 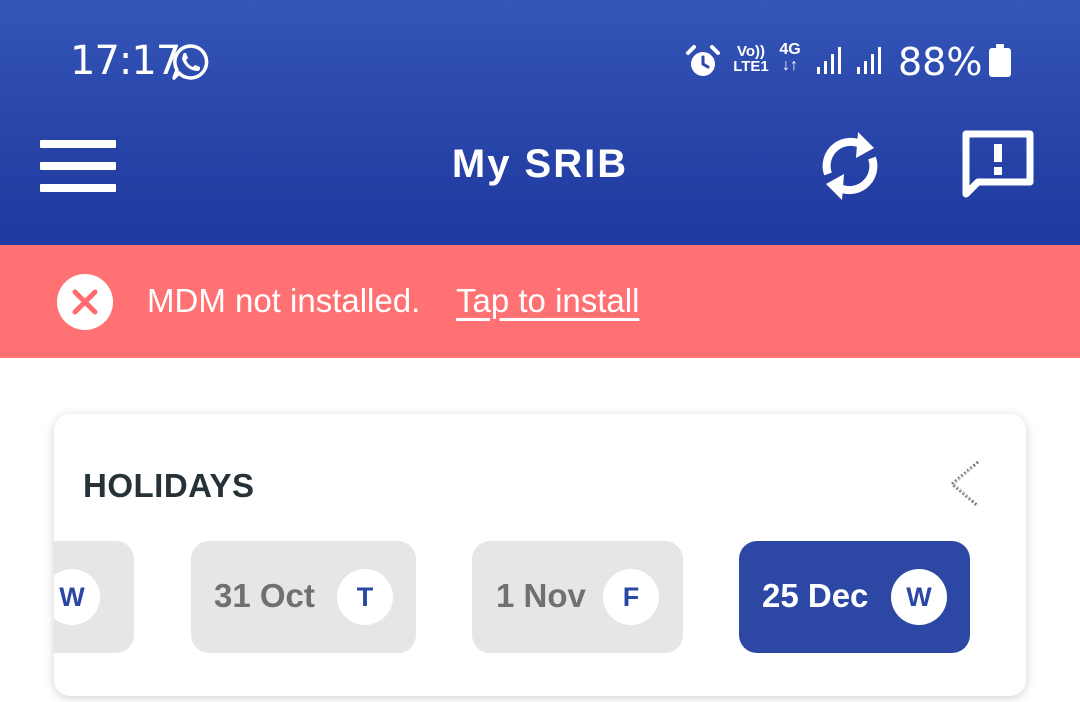 I want to click on feedback-icon, so click(x=998, y=166).